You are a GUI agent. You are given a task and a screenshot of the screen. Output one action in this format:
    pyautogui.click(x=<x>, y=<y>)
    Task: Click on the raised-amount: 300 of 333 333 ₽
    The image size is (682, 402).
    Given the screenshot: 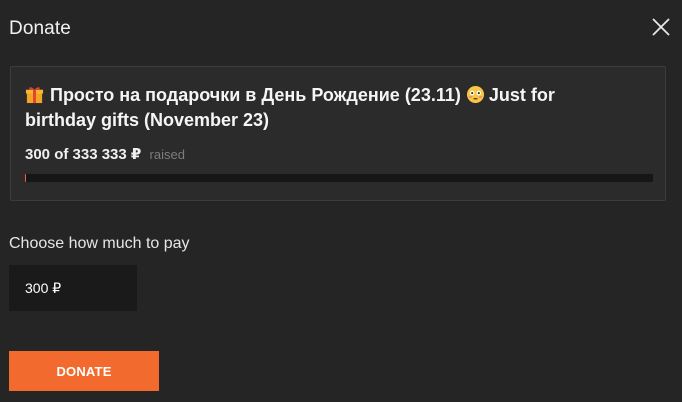 What is the action you would take?
    pyautogui.click(x=83, y=154)
    